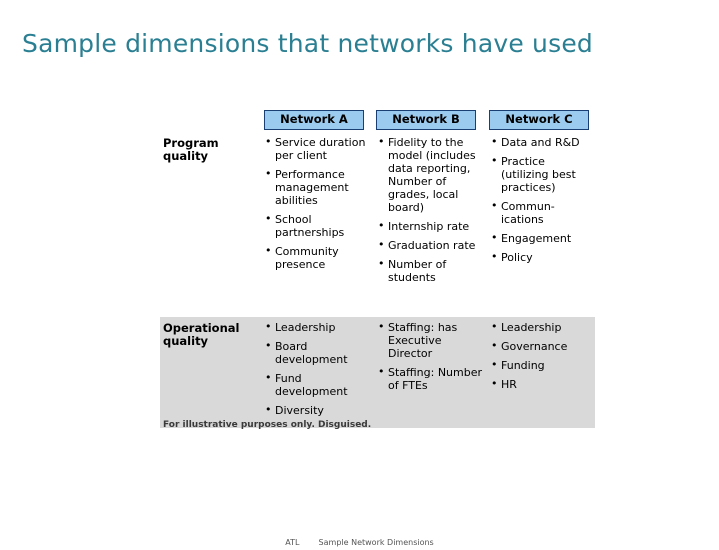  I want to click on list-item: Diversity, so click(317, 410).